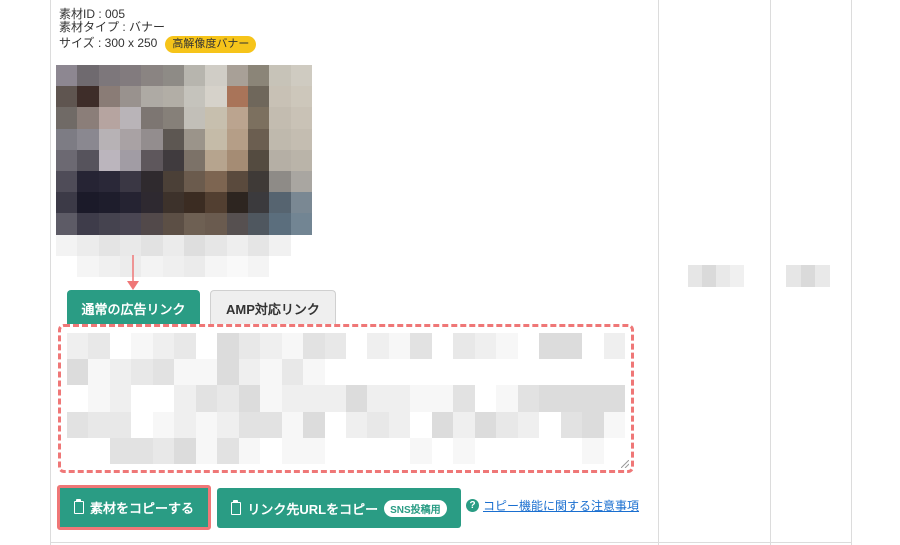 The height and width of the screenshot is (545, 900). What do you see at coordinates (625, 464) in the screenshot?
I see `resize-handle-icon` at bounding box center [625, 464].